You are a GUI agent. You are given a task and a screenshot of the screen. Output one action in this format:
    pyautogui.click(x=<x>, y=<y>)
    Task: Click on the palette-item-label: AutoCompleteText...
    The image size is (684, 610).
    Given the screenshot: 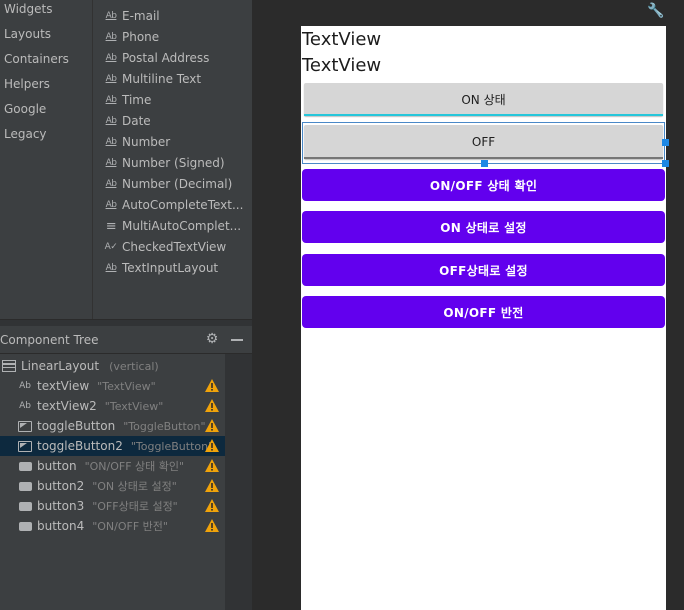 What is the action you would take?
    pyautogui.click(x=183, y=205)
    